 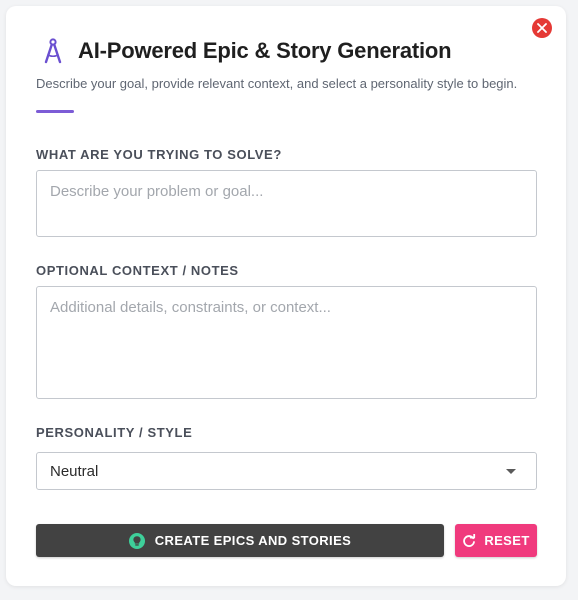 I want to click on dialog-title: AI-Powered Epic & Story Generation, so click(x=265, y=50).